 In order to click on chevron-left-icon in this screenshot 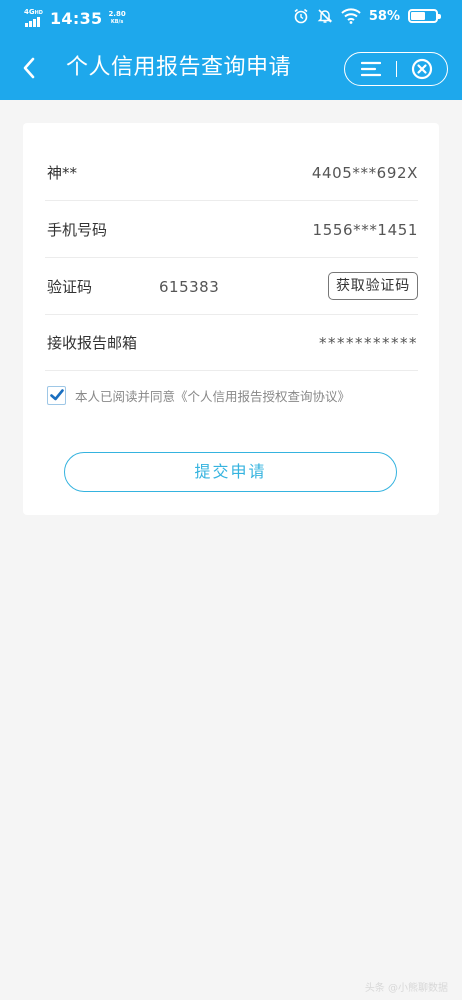, I will do `click(29, 68)`.